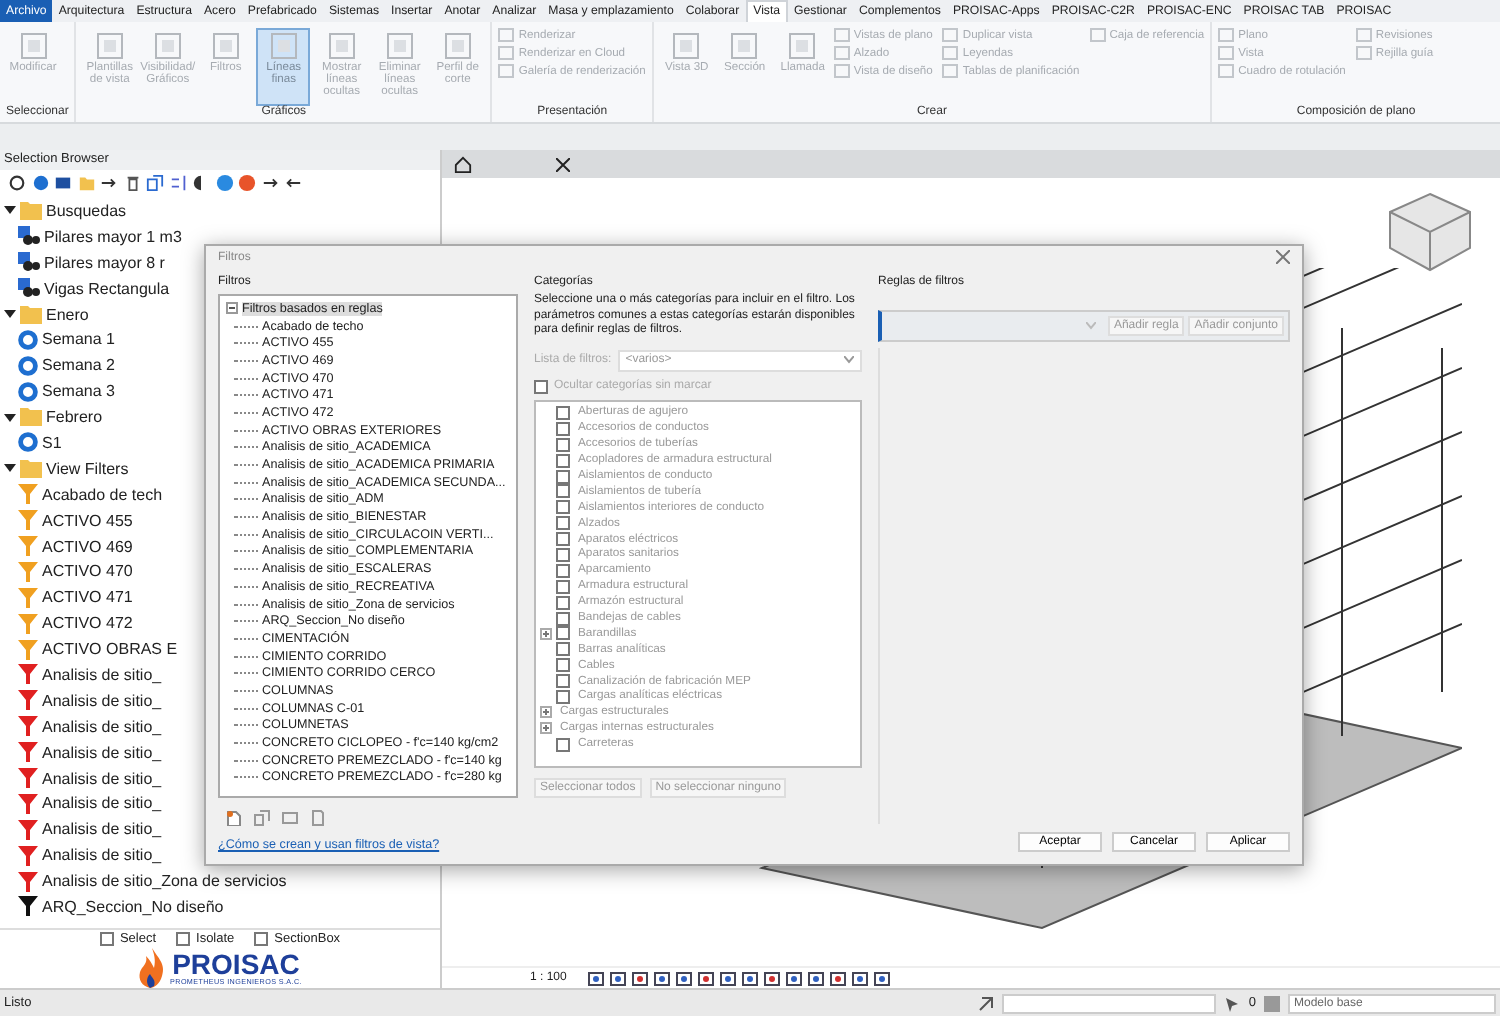 This screenshot has height=1016, width=1500. I want to click on tree-item: S1, so click(31, 443).